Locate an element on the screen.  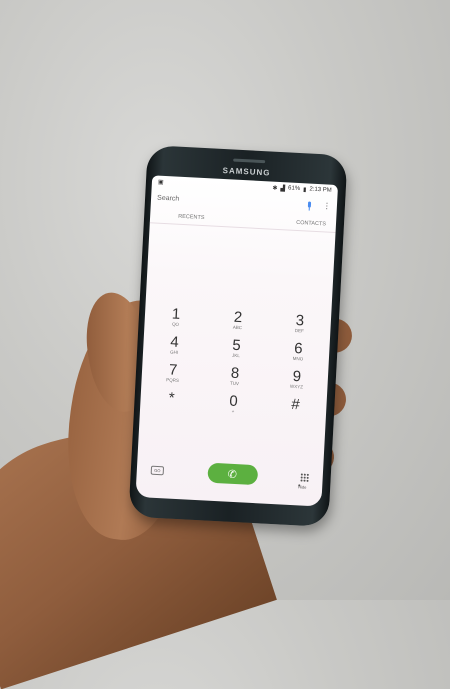
phone-call-icon: ✆ is located at coordinates (232, 474).